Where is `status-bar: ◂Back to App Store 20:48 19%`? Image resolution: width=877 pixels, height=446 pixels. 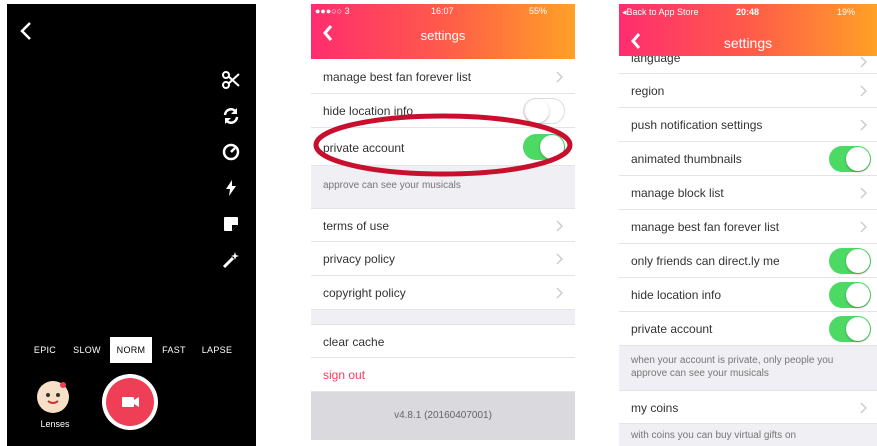
status-bar: ◂Back to App Store 20:48 19% is located at coordinates (748, 11).